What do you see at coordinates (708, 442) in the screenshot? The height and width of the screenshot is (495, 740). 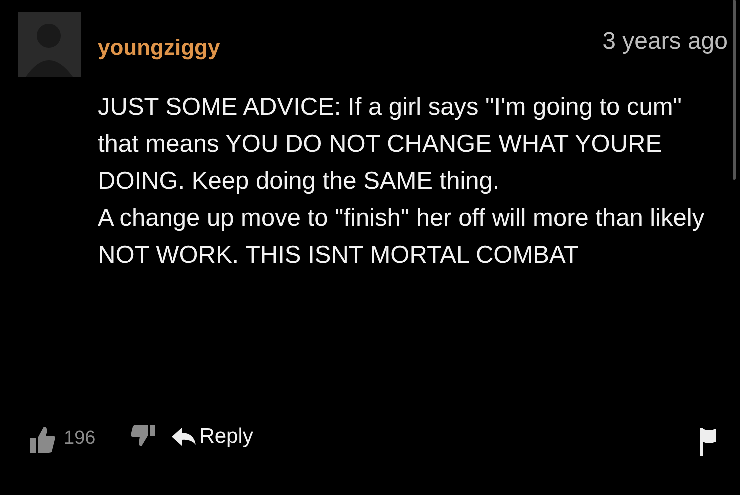 I see `flag-icon` at bounding box center [708, 442].